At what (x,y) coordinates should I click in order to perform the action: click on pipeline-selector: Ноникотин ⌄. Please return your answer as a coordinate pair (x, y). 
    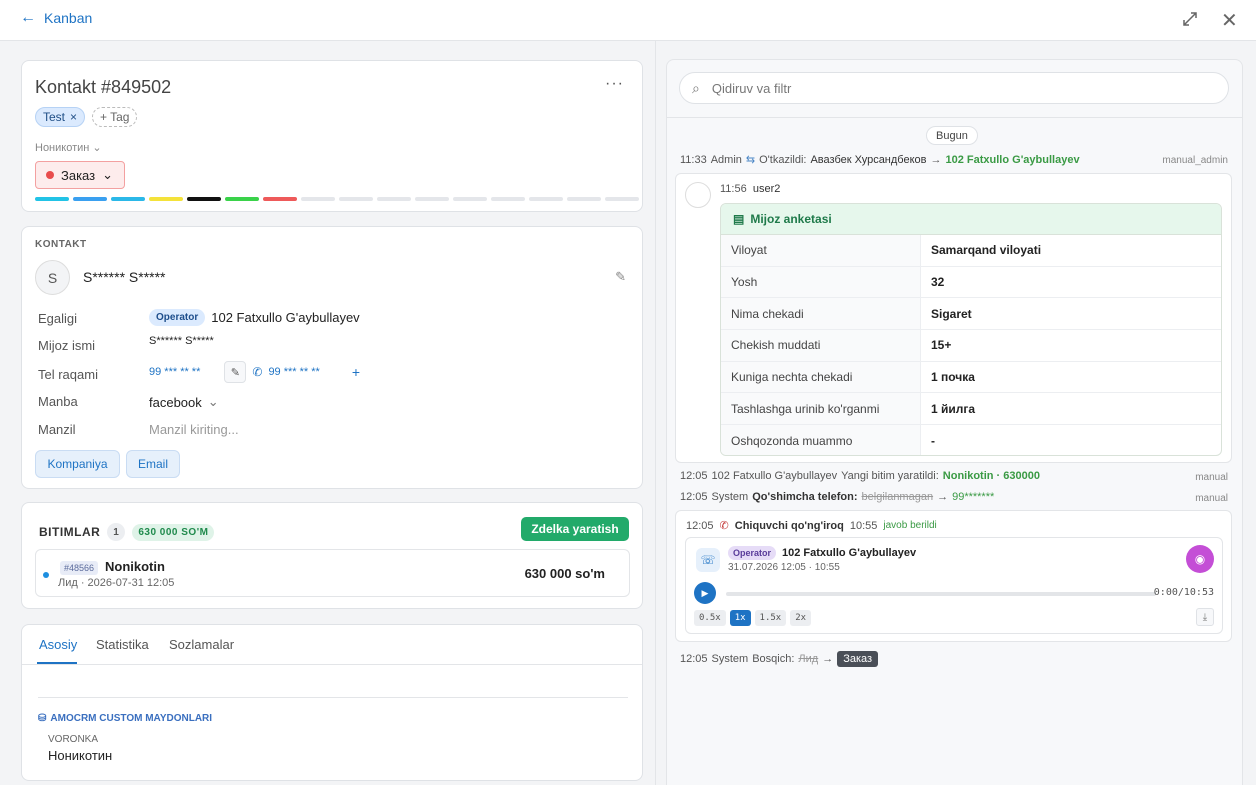
    Looking at the image, I should click on (68, 147).